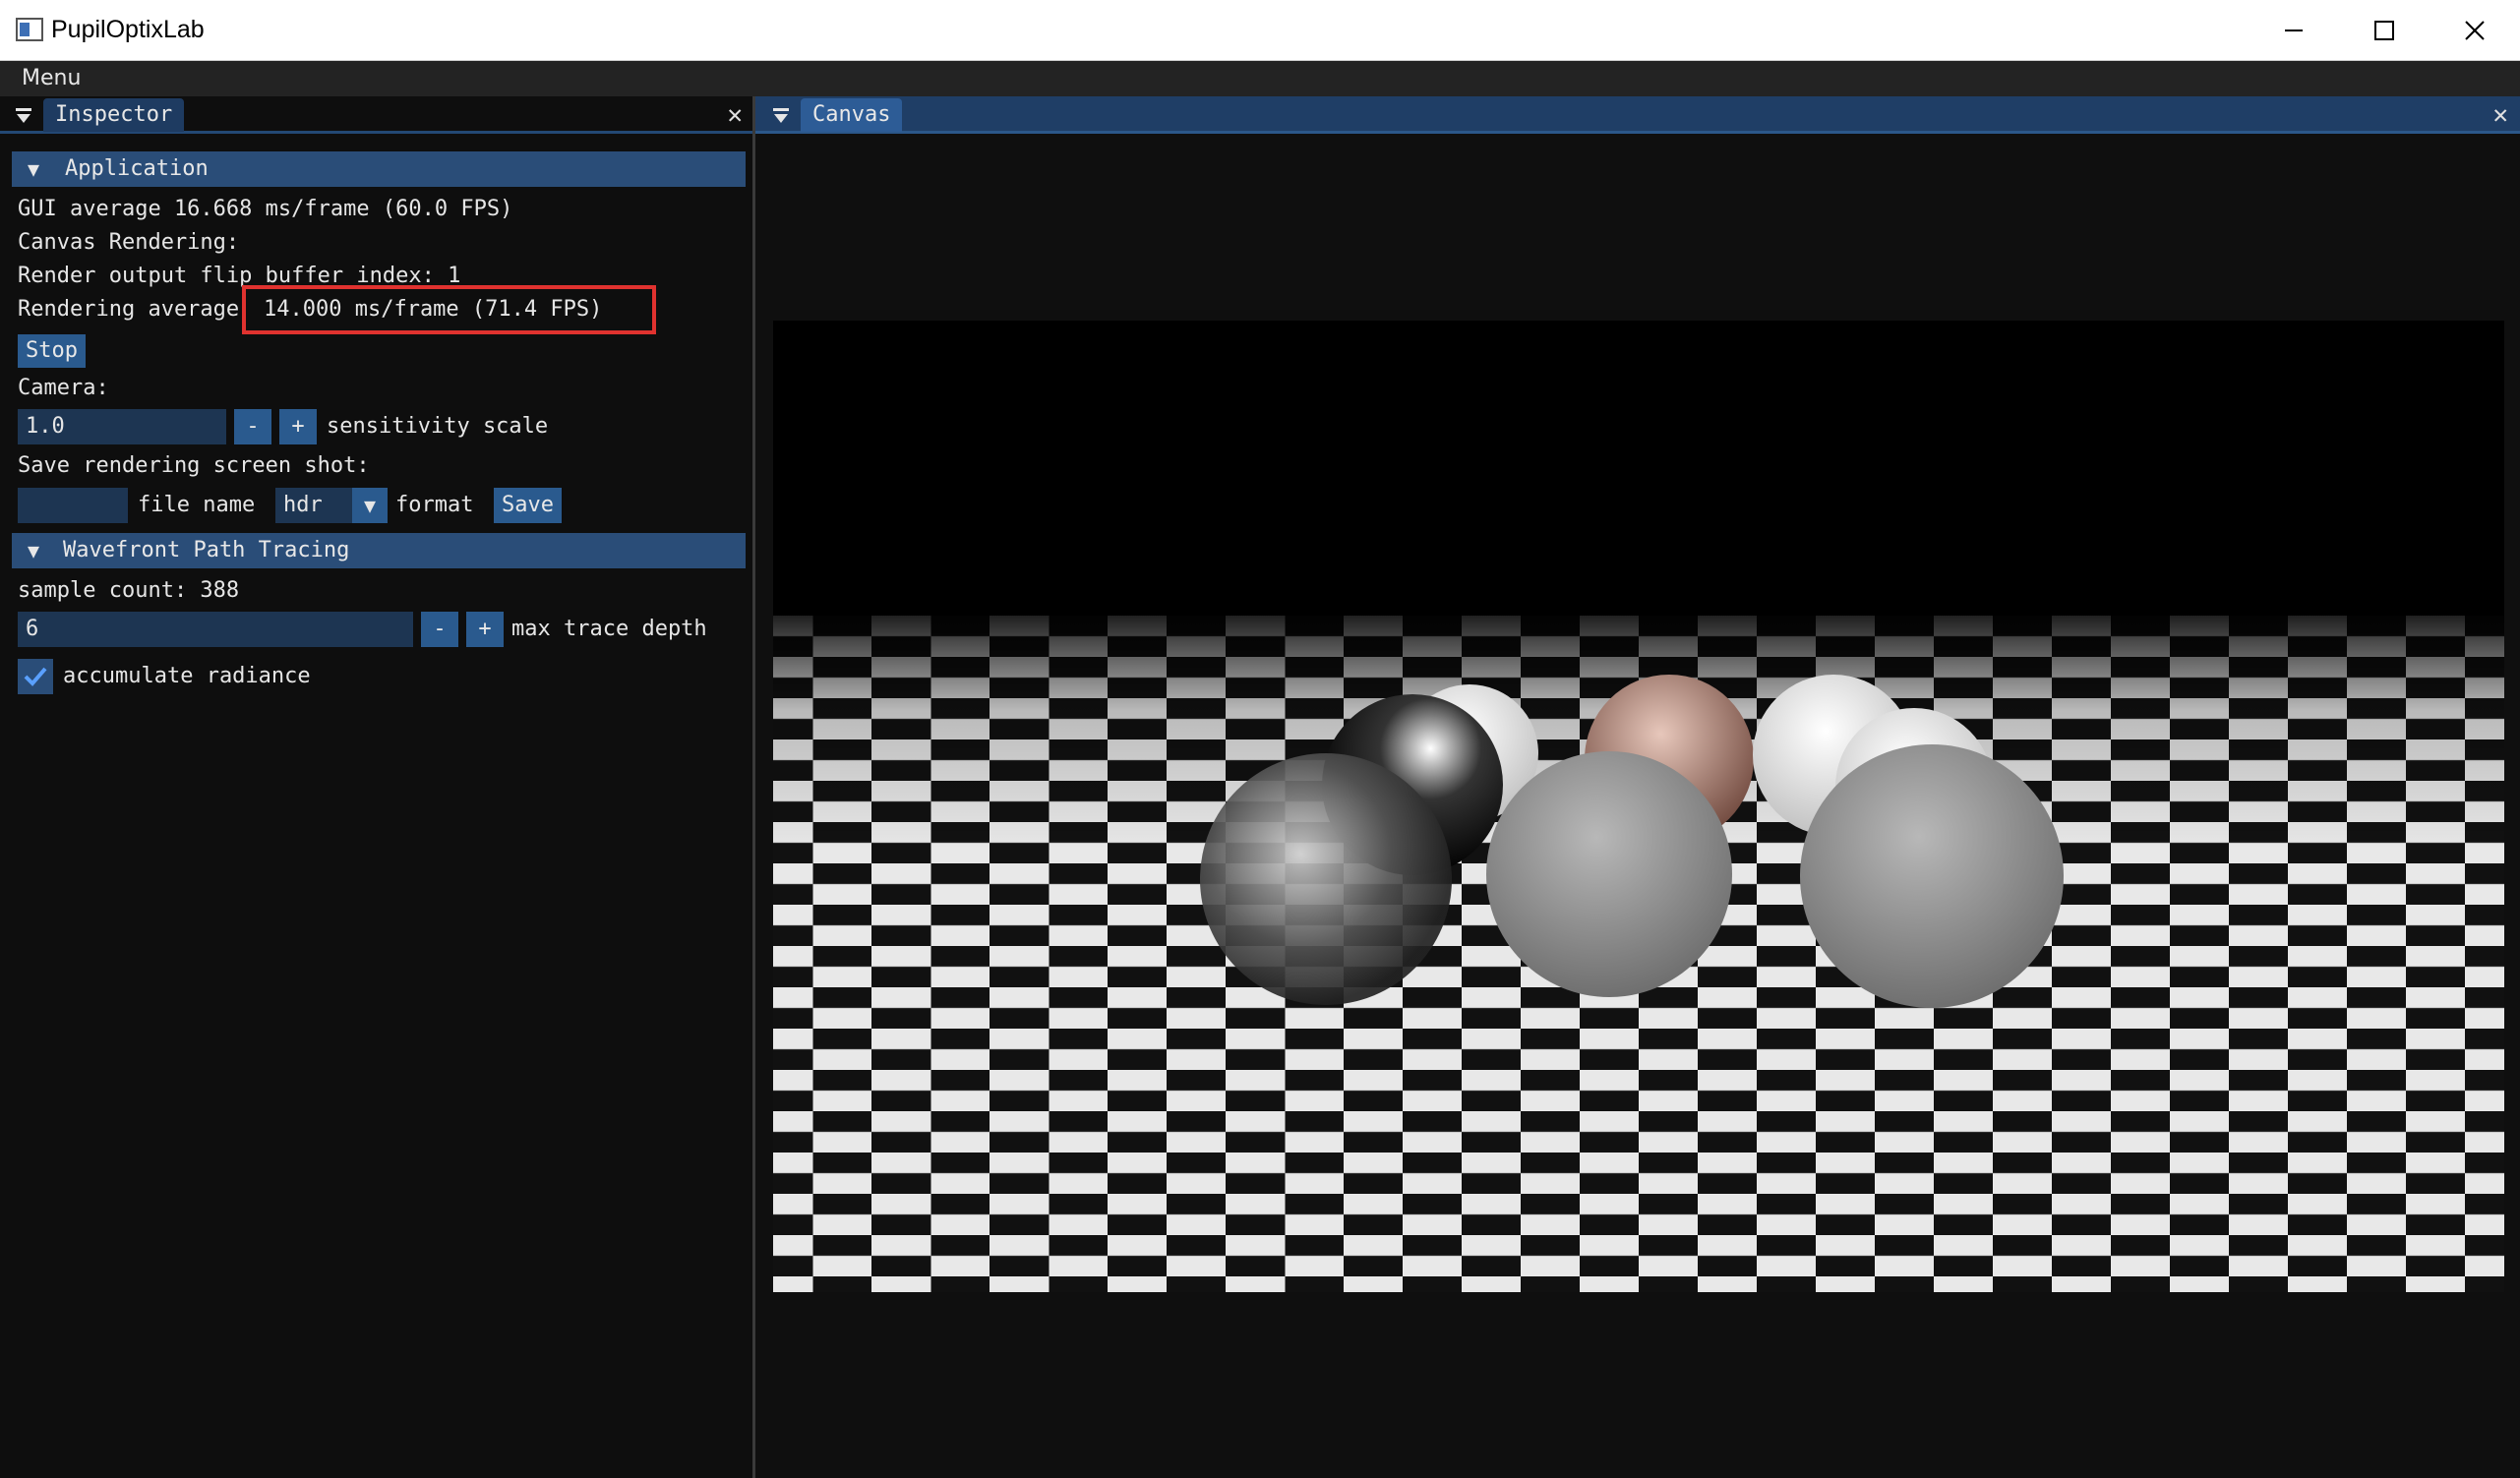 The width and height of the screenshot is (2520, 1478). I want to click on canvas-rendering-label: Canvas Rendering:, so click(129, 242).